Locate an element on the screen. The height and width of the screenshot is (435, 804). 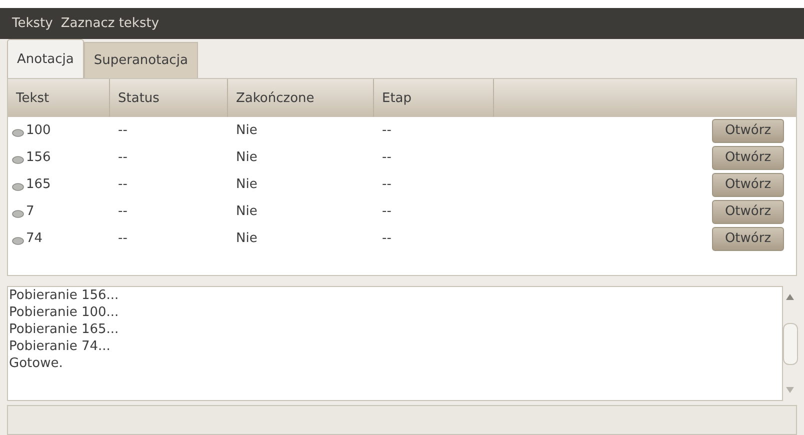
column-header: Status is located at coordinates (169, 98).